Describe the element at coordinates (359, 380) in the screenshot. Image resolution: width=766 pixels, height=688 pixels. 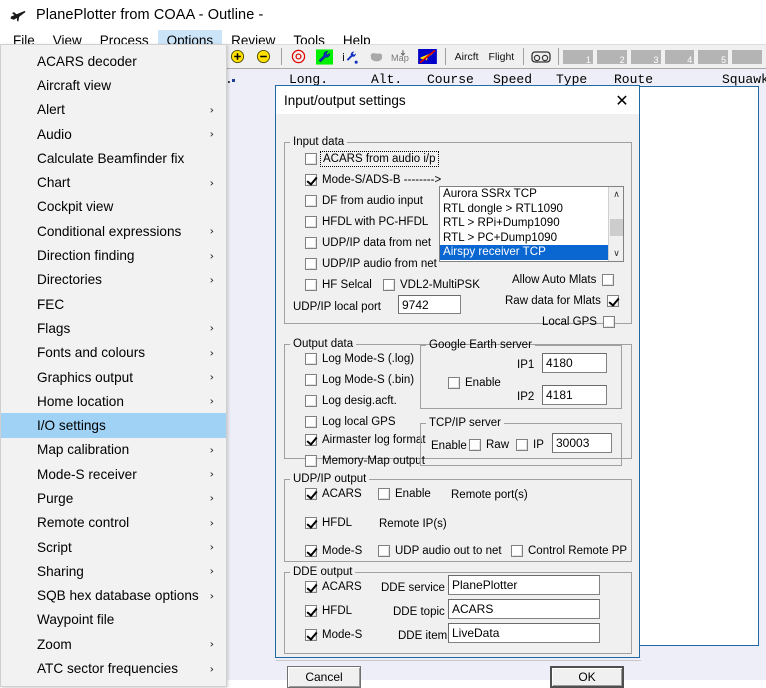
I see `checkbox-log-modes-bin: Log Mode-S (.bin)` at that location.